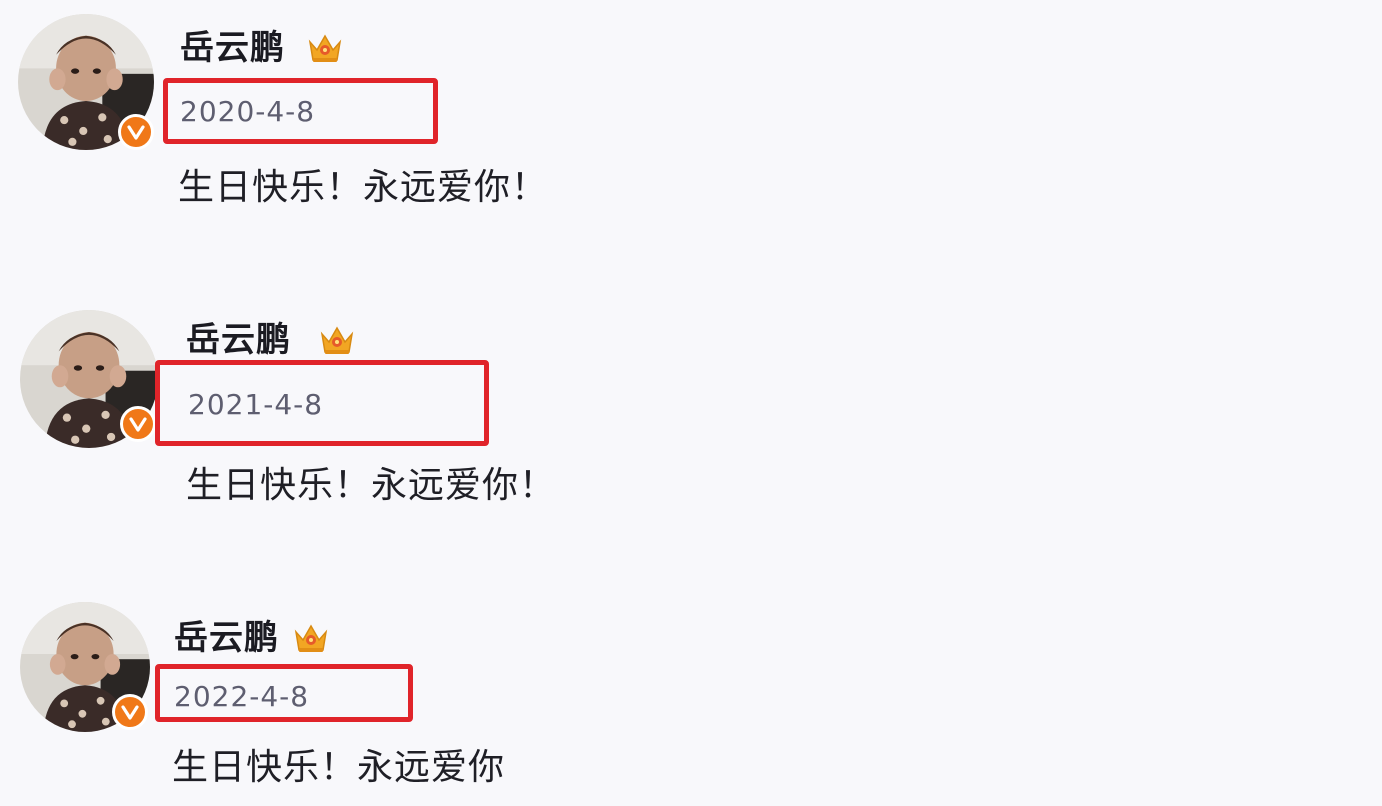 The width and height of the screenshot is (1382, 806). Describe the element at coordinates (339, 767) in the screenshot. I see `post-text: 生日快乐！永远爱你` at that location.